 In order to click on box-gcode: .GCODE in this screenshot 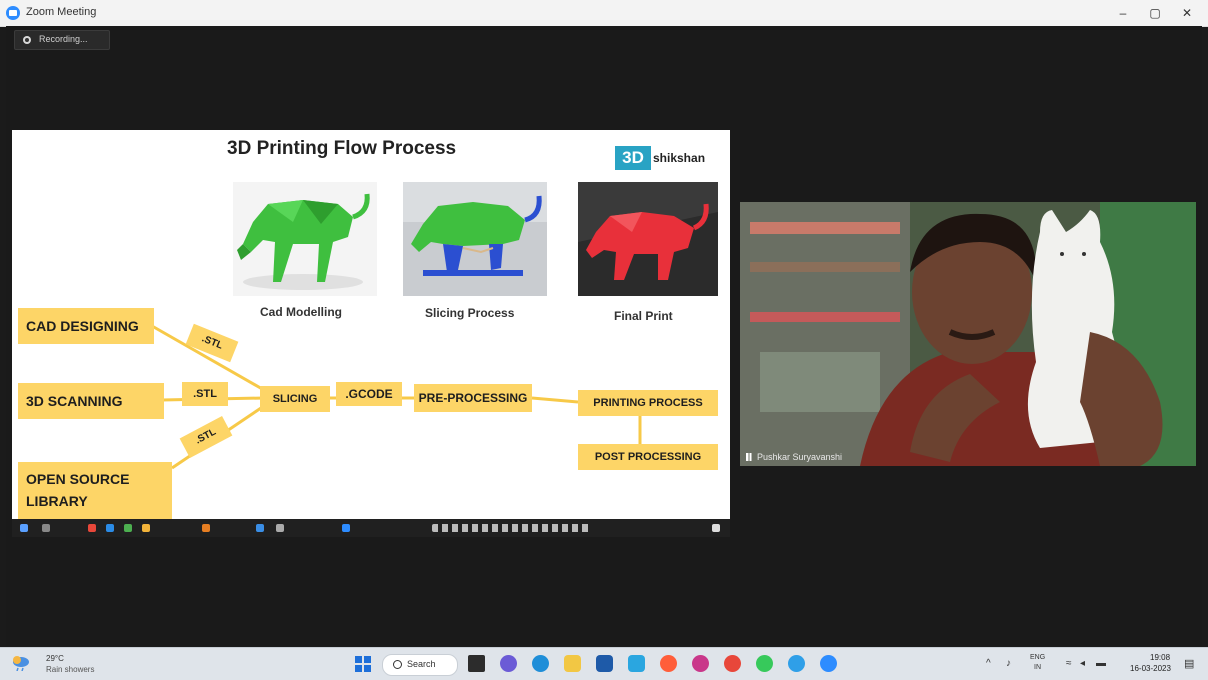, I will do `click(369, 394)`.